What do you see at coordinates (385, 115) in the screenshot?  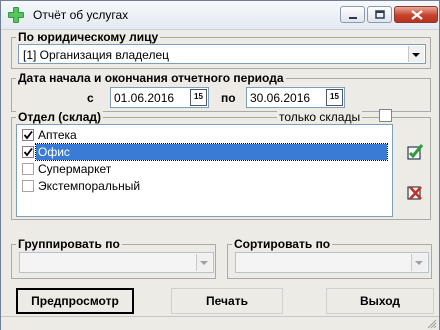 I see `only-warehouses-checkbox` at bounding box center [385, 115].